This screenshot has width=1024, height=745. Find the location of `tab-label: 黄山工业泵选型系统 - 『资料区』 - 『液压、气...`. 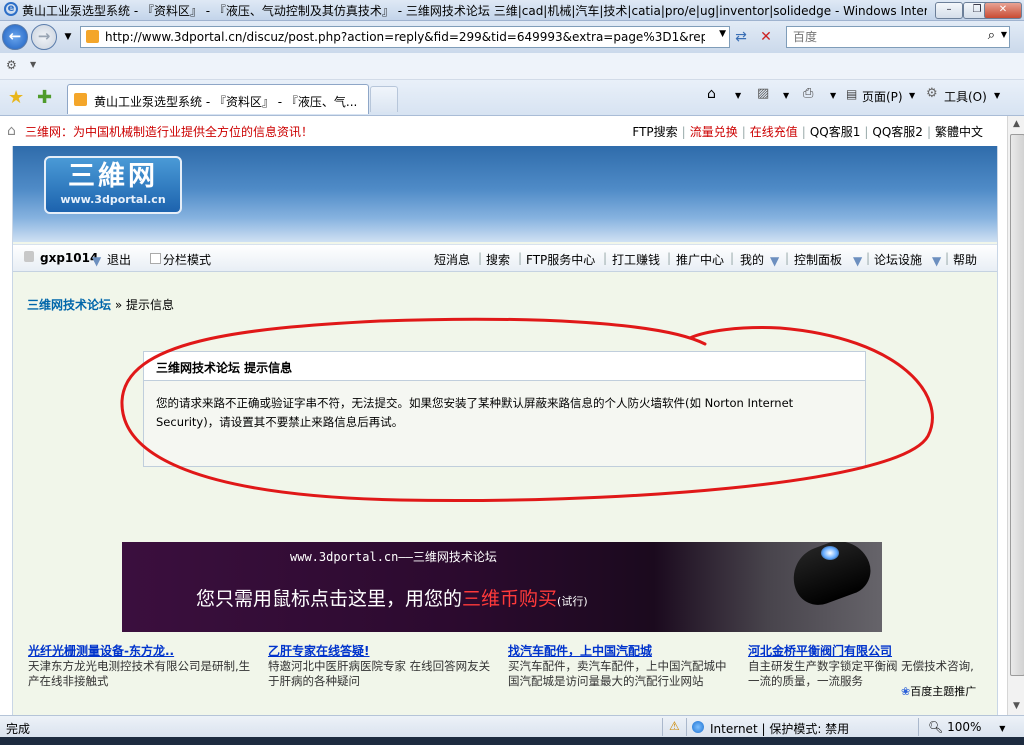

tab-label: 黄山工业泵选型系统 - 『资料区』 - 『液压、气... is located at coordinates (226, 102).